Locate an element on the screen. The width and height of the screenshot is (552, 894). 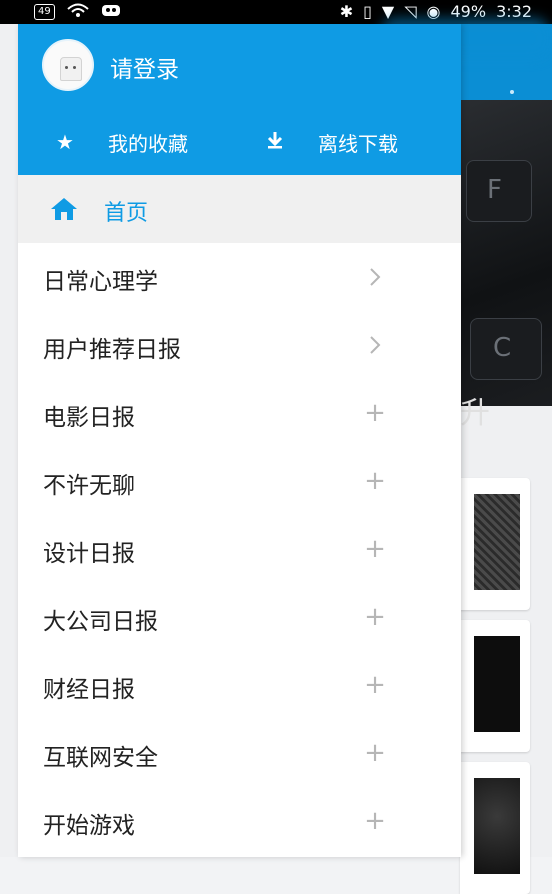
drawer-item: 设计日报 + is located at coordinates (239, 549).